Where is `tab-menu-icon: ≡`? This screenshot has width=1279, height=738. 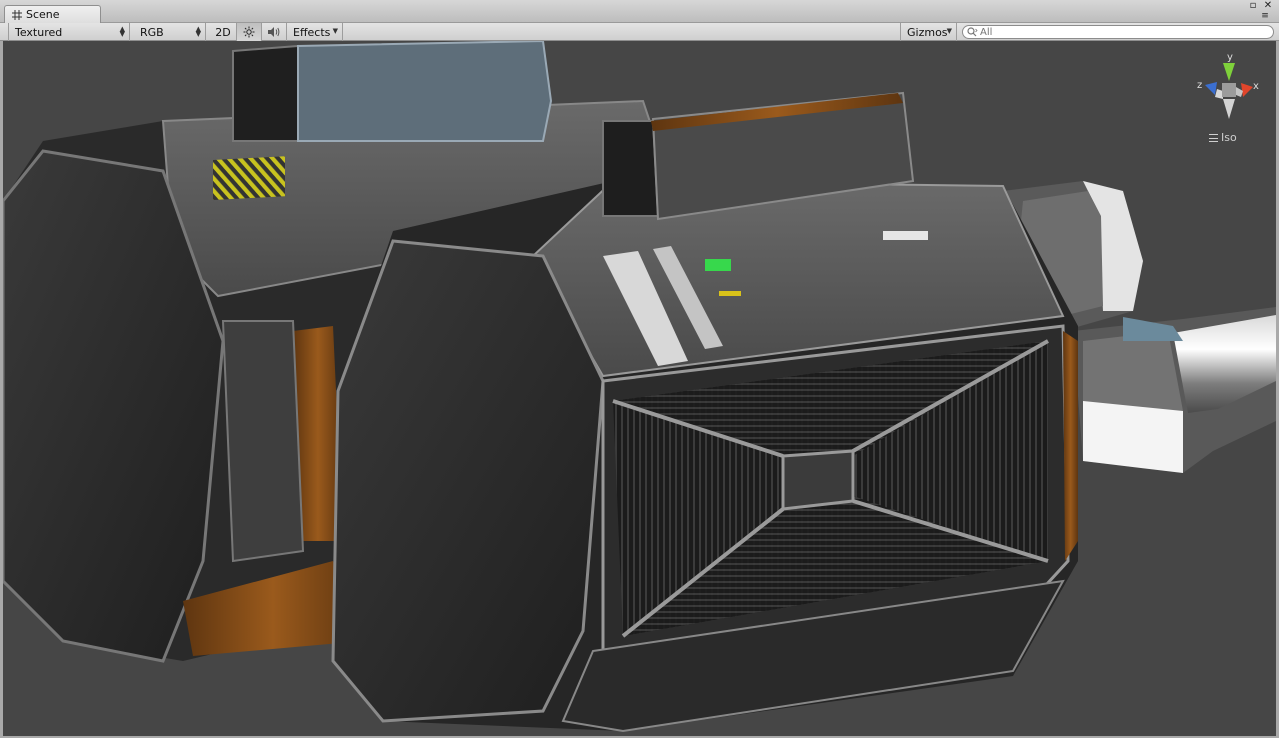 tab-menu-icon: ≡ is located at coordinates (1265, 16).